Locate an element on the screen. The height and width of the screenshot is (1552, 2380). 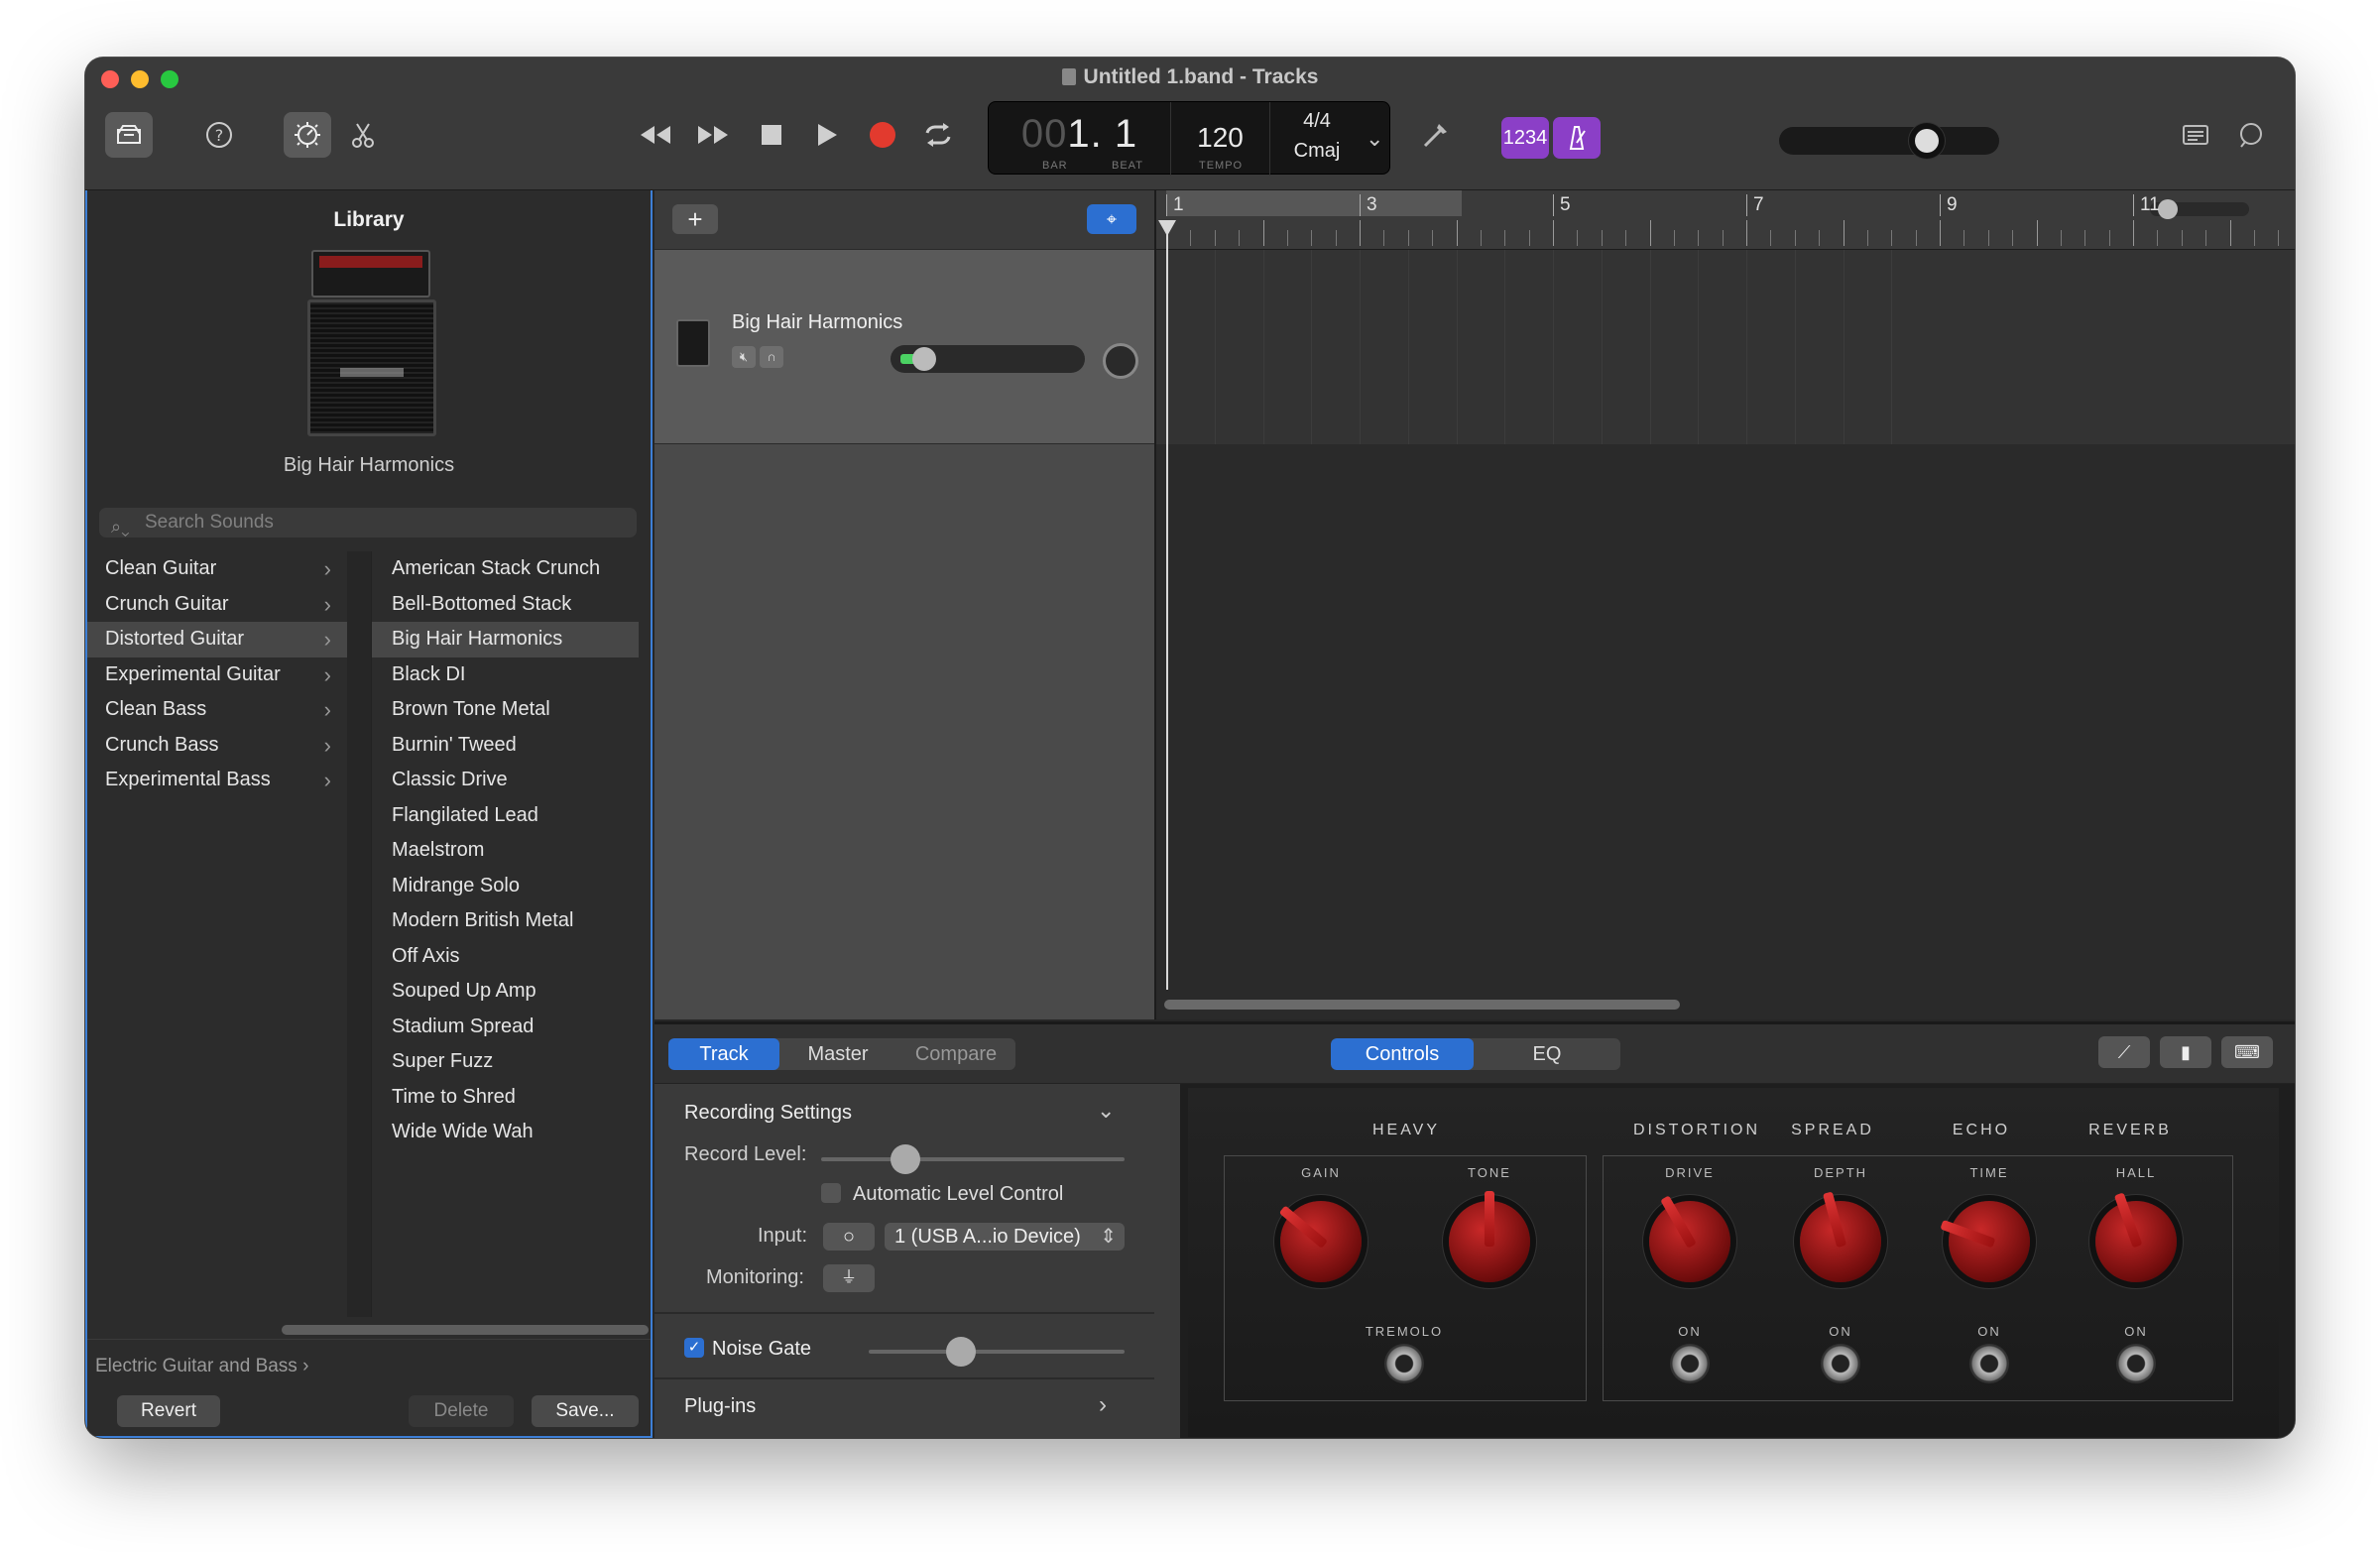
spread-toggle is located at coordinates (1840, 1363).